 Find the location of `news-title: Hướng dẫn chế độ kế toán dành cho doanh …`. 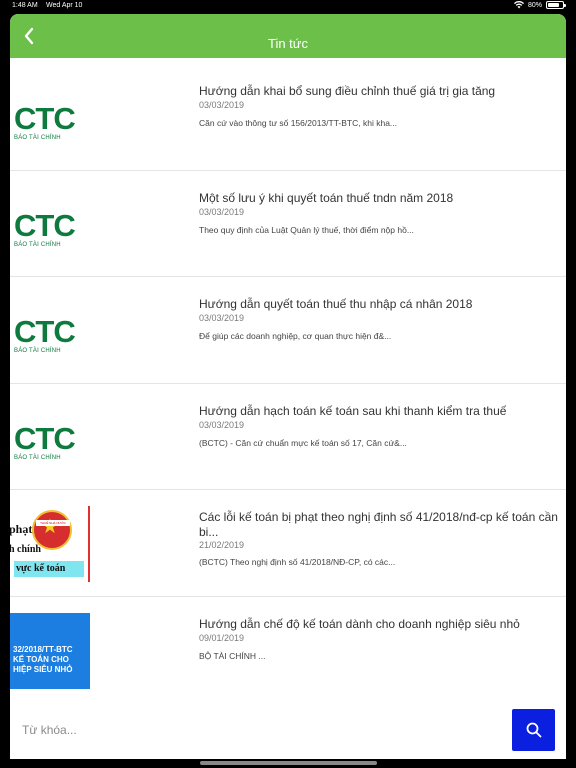

news-title: Hướng dẫn chế độ kế toán dành cho doanh … is located at coordinates (359, 623).